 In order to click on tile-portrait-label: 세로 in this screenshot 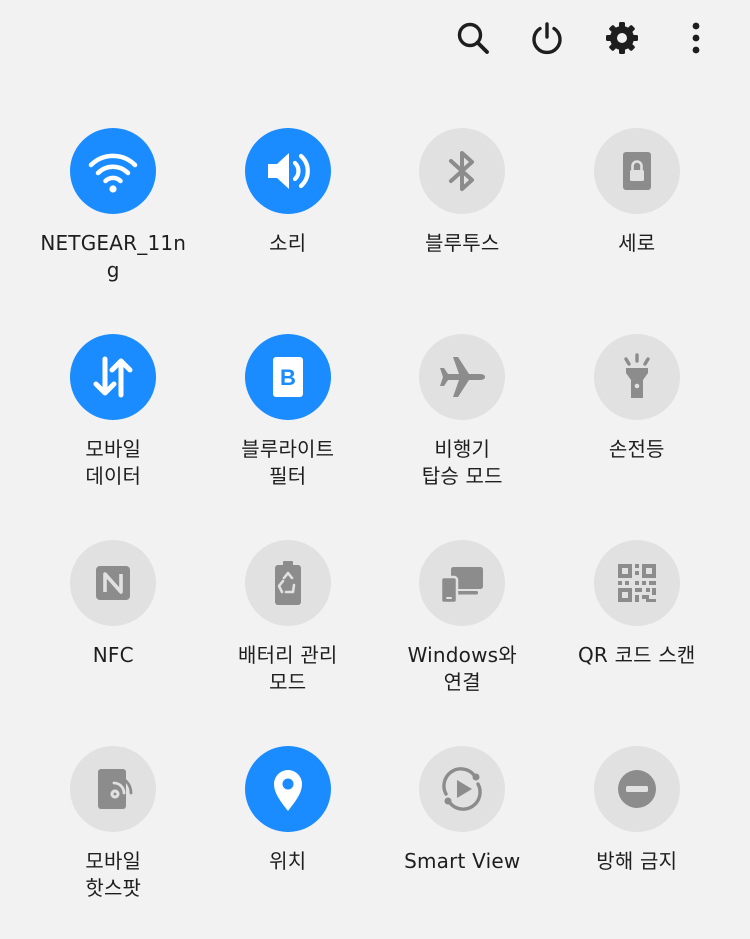, I will do `click(637, 243)`.